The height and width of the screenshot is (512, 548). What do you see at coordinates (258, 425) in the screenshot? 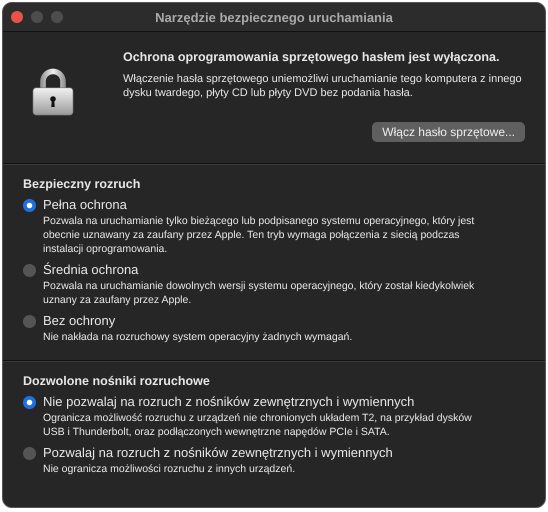
I see `option-description: Ogranicza możliwość rozruchu z urządzeń nie chronionych układem T2, na przykład dysków USB i Thunderbolt, oraz podłączonych wewnętrzne napędów PCIe i SATA.` at bounding box center [258, 425].